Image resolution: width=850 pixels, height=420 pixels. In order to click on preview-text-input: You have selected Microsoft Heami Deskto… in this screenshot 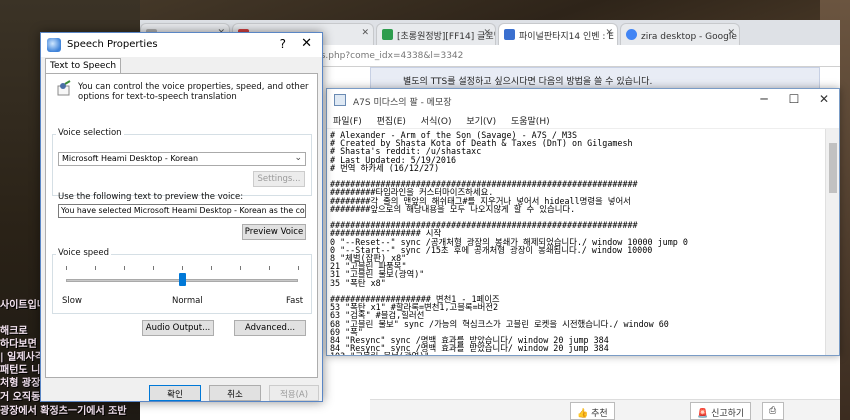, I will do `click(182, 211)`.